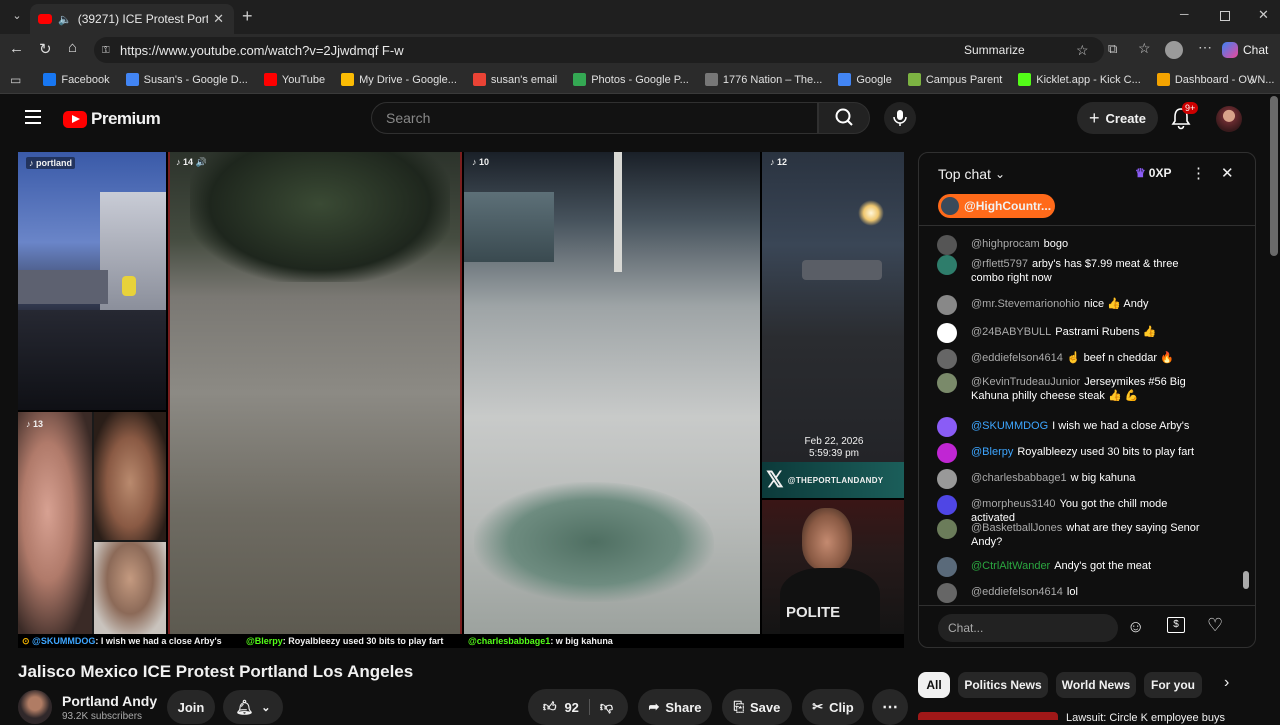  What do you see at coordinates (739, 706) in the screenshot?
I see `bookmark-icon: ⎘` at bounding box center [739, 706].